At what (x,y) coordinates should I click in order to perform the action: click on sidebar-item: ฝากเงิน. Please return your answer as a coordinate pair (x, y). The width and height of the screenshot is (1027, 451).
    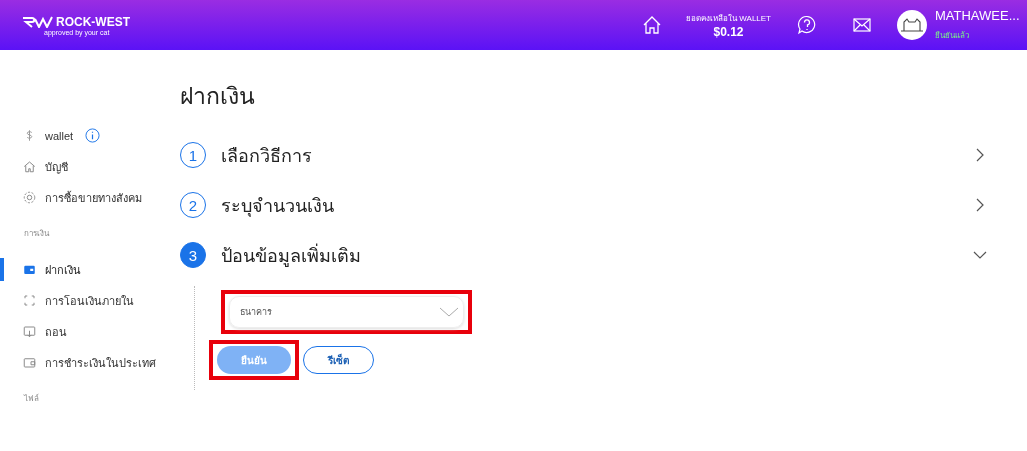
    Looking at the image, I should click on (90, 269).